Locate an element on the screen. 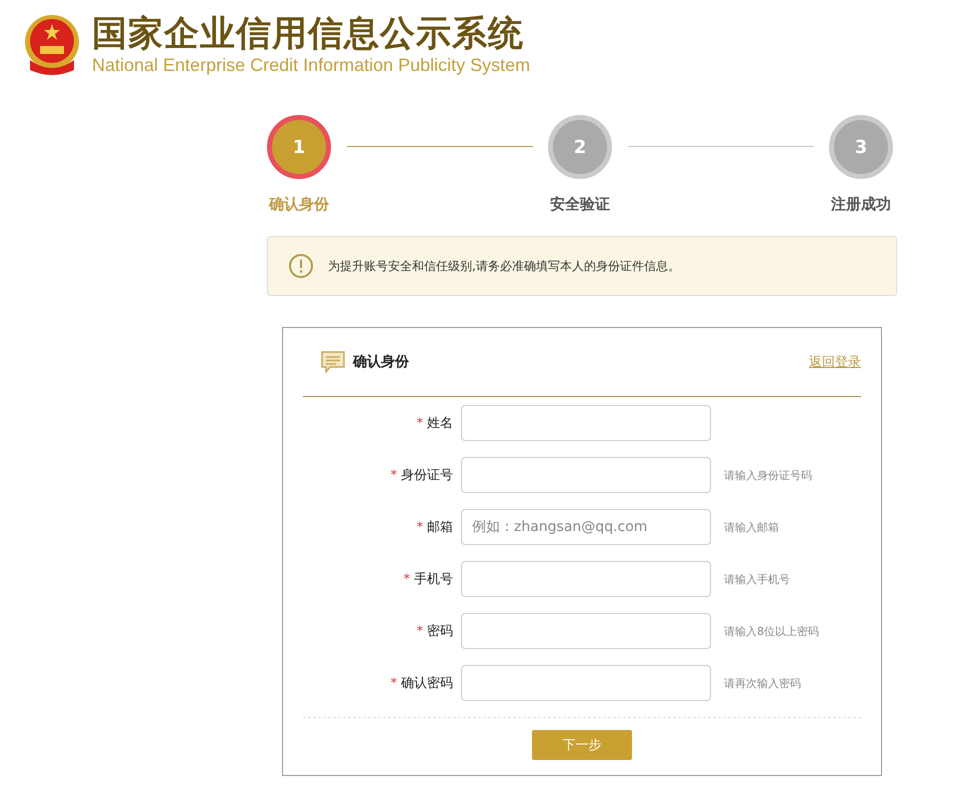 This screenshot has height=793, width=978. field-label: 手机号 is located at coordinates (433, 579).